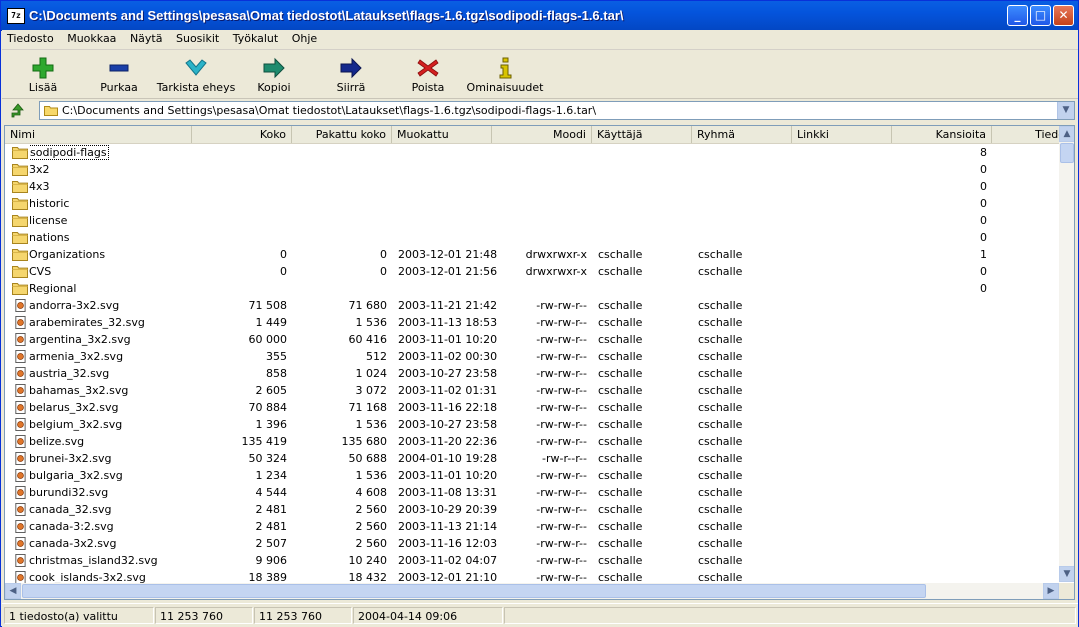 The height and width of the screenshot is (627, 1079). Describe the element at coordinates (304, 37) in the screenshot. I see `menu-help: Ohje` at that location.